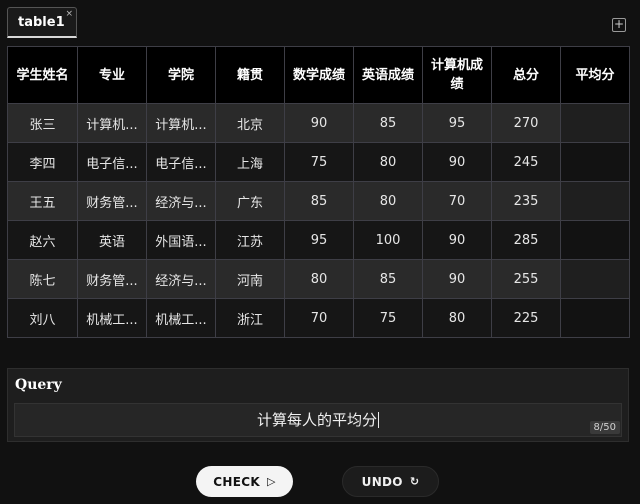  I want to click on table-row: 赵六 英语 外国语... 江苏 95 100 90 285, so click(318, 240).